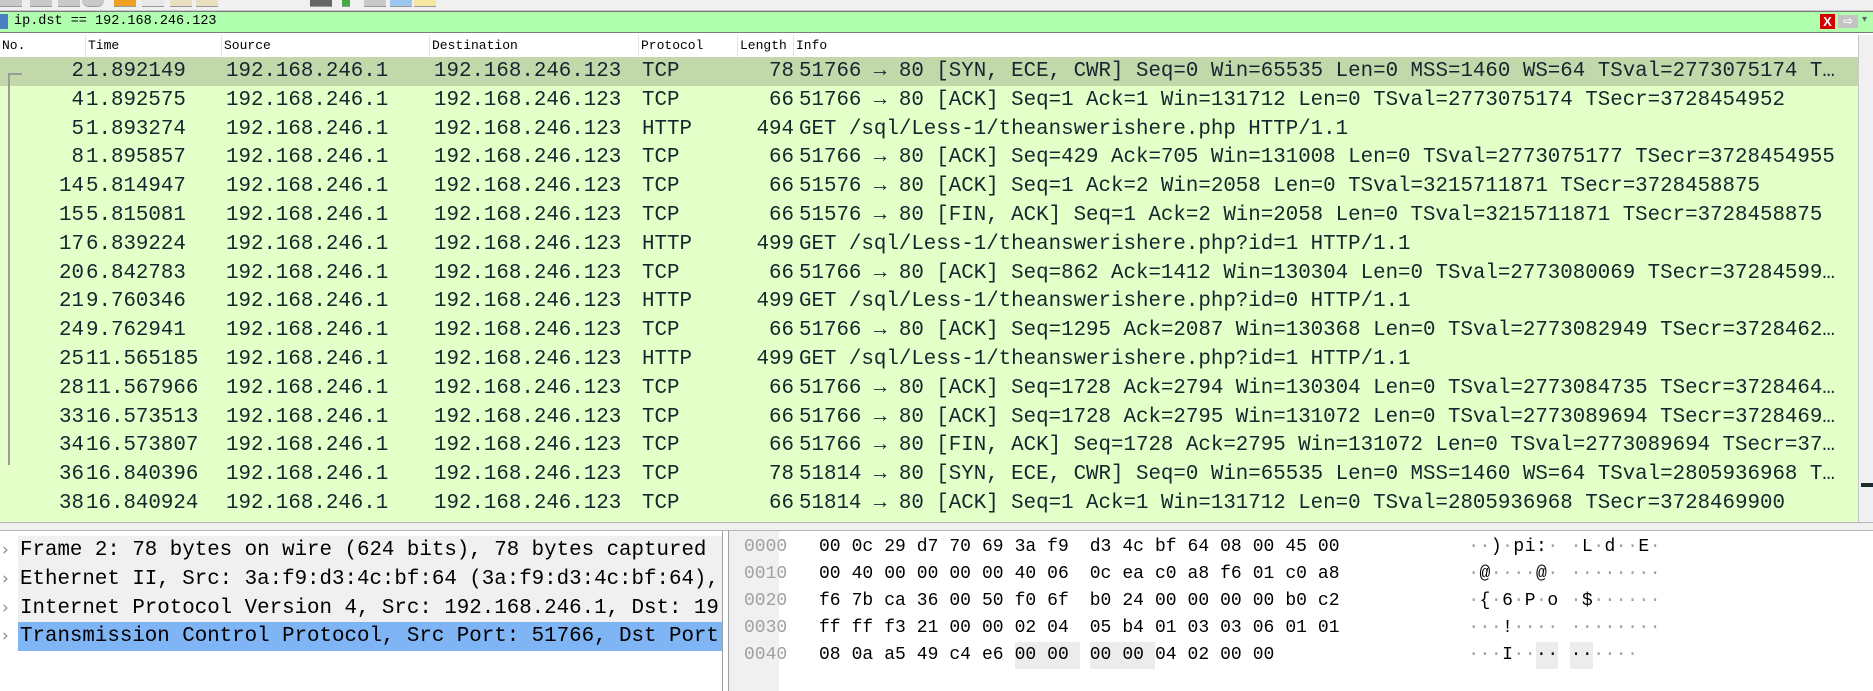 This screenshot has height=691, width=1873. What do you see at coordinates (1171, 547) in the screenshot?
I see `hex-byte: bf` at bounding box center [1171, 547].